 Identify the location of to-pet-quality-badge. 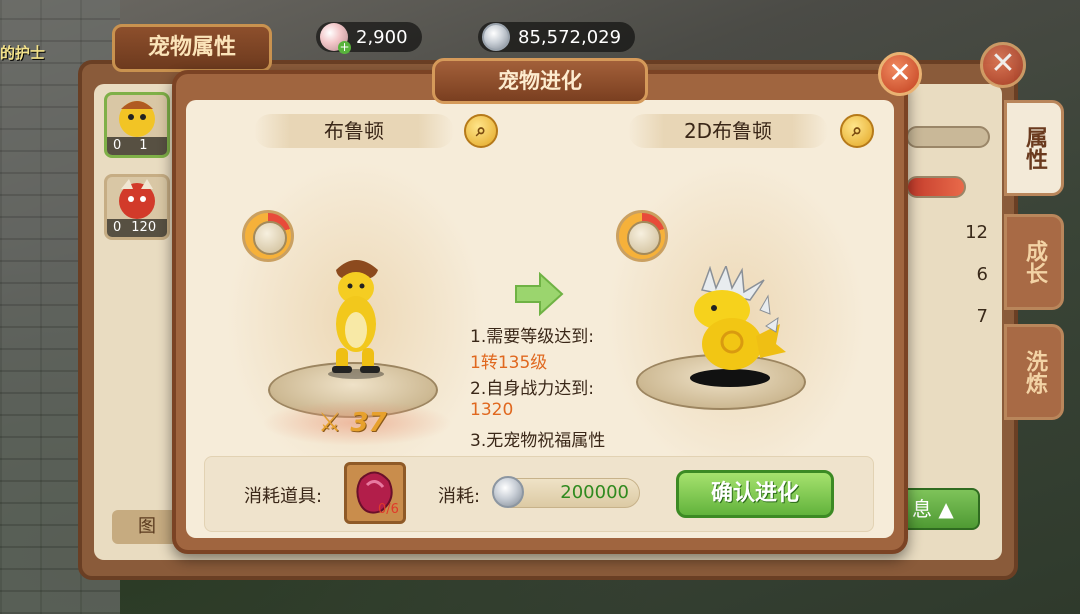
(642, 236).